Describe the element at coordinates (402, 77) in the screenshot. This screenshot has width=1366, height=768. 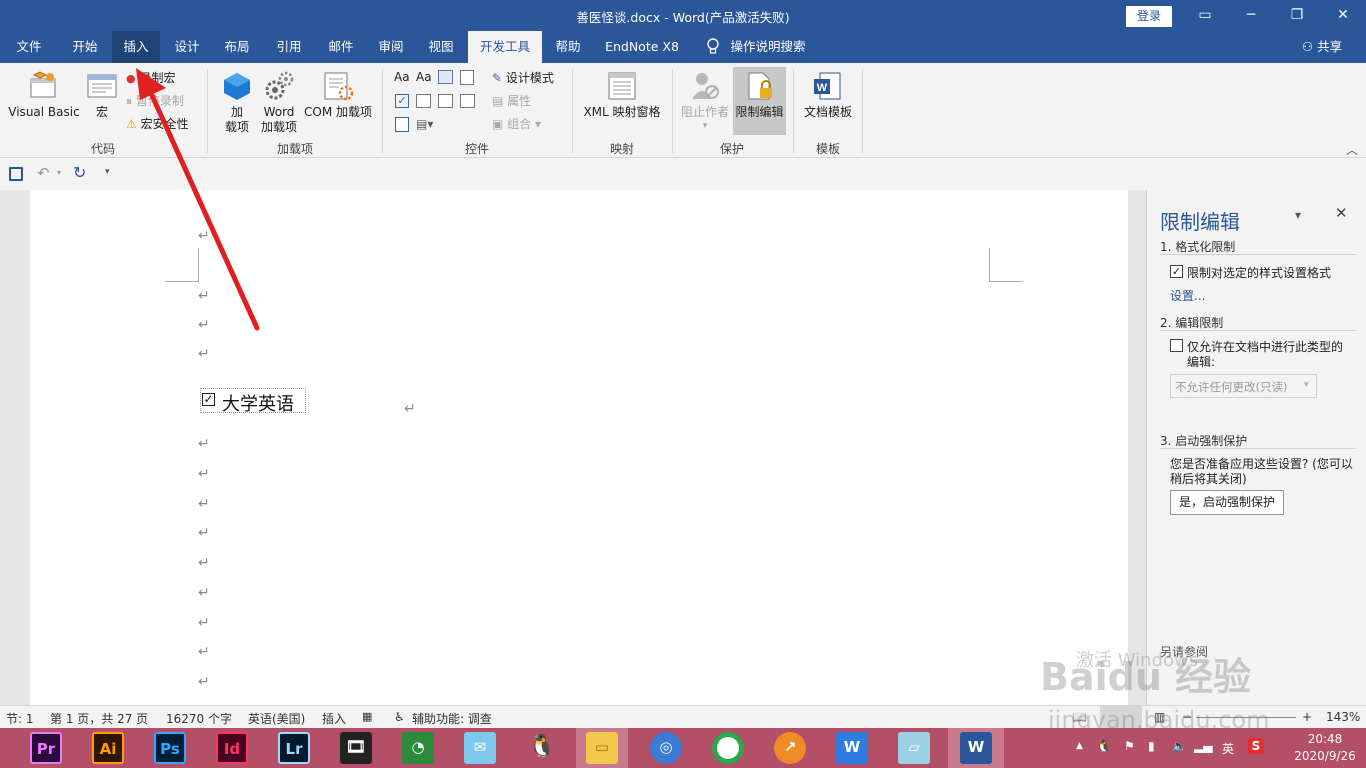
I see `rich-text-control-icon: Aa` at that location.